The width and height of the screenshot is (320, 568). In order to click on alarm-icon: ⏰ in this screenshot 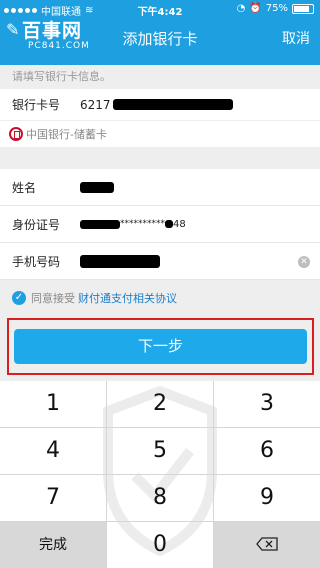, I will do `click(255, 8)`.